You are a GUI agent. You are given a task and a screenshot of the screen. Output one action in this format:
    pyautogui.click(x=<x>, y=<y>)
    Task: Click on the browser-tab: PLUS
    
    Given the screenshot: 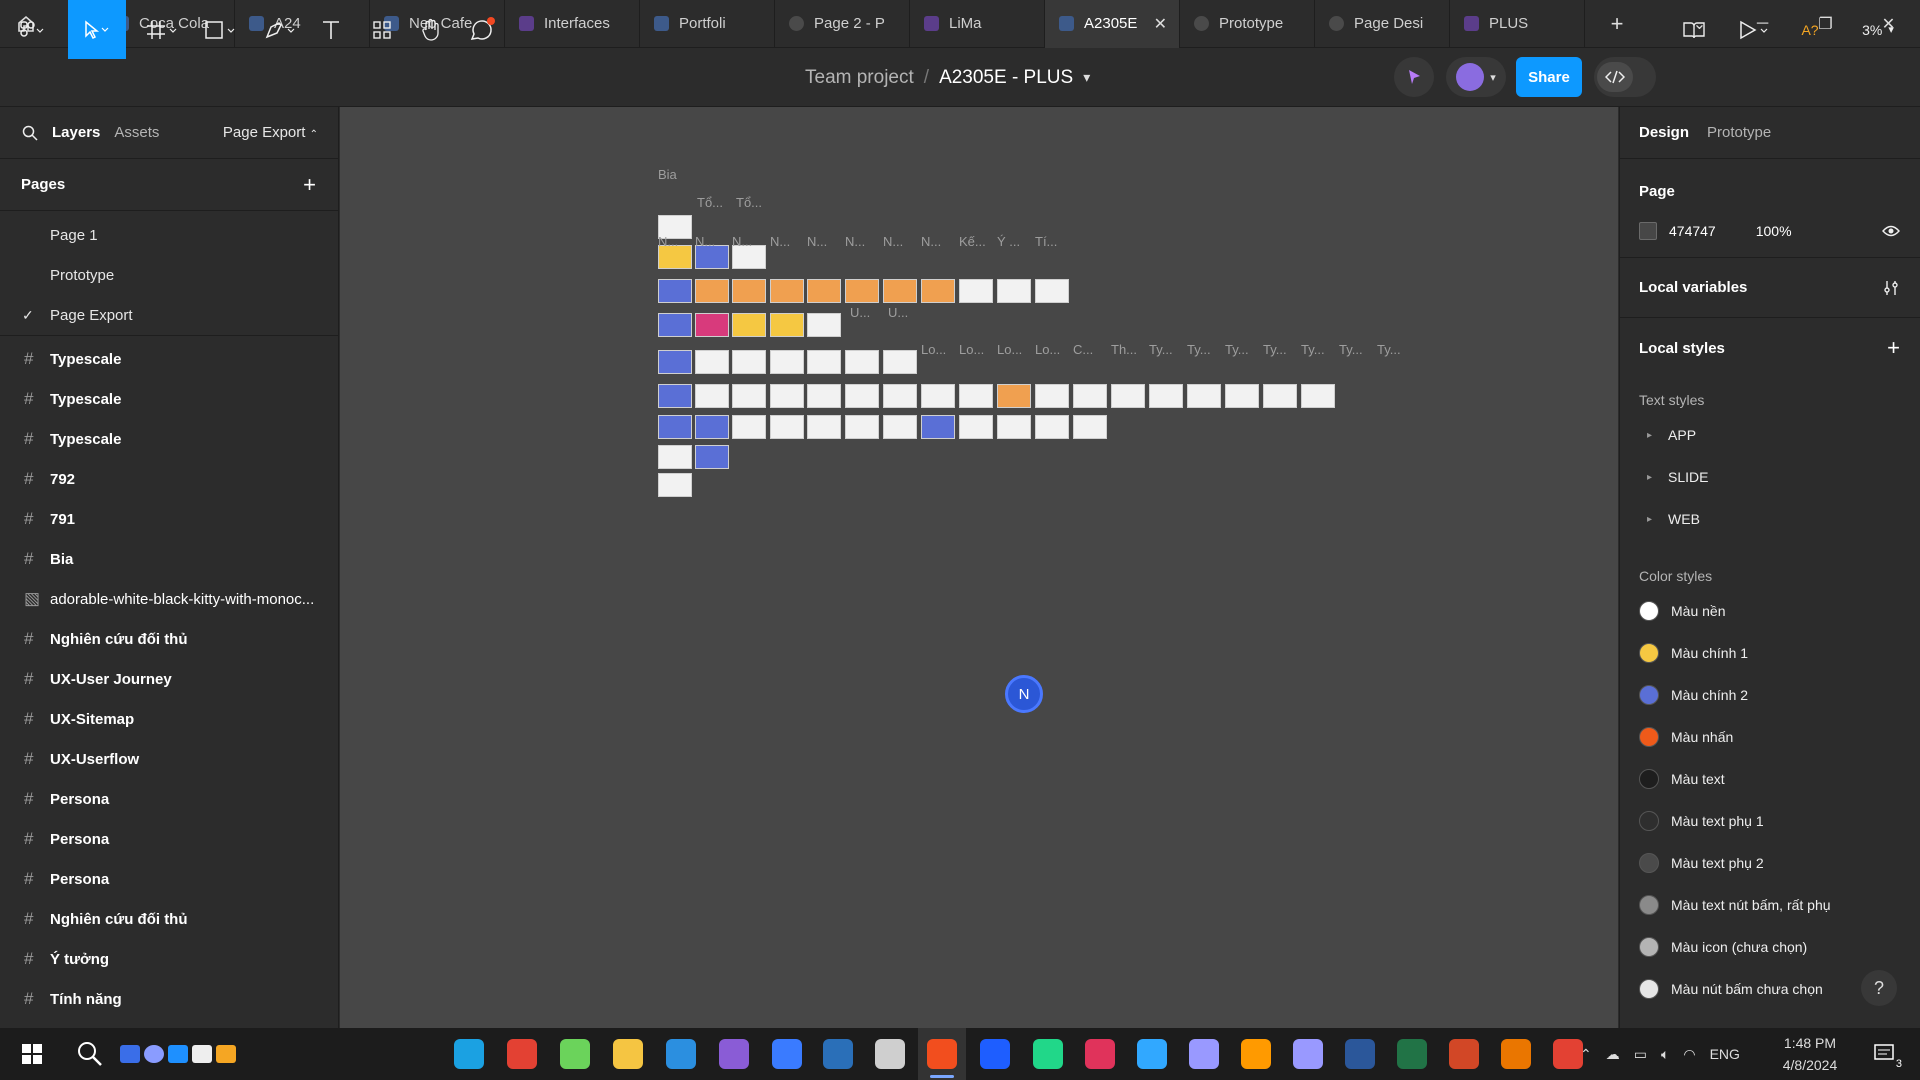 What is the action you would take?
    pyautogui.click(x=1517, y=24)
    